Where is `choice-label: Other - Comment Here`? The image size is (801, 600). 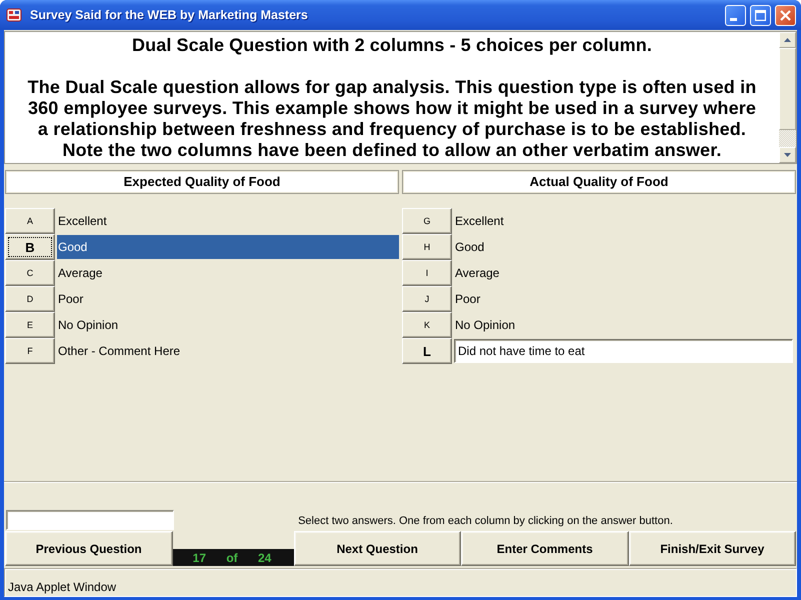
choice-label: Other - Comment Here is located at coordinates (228, 351).